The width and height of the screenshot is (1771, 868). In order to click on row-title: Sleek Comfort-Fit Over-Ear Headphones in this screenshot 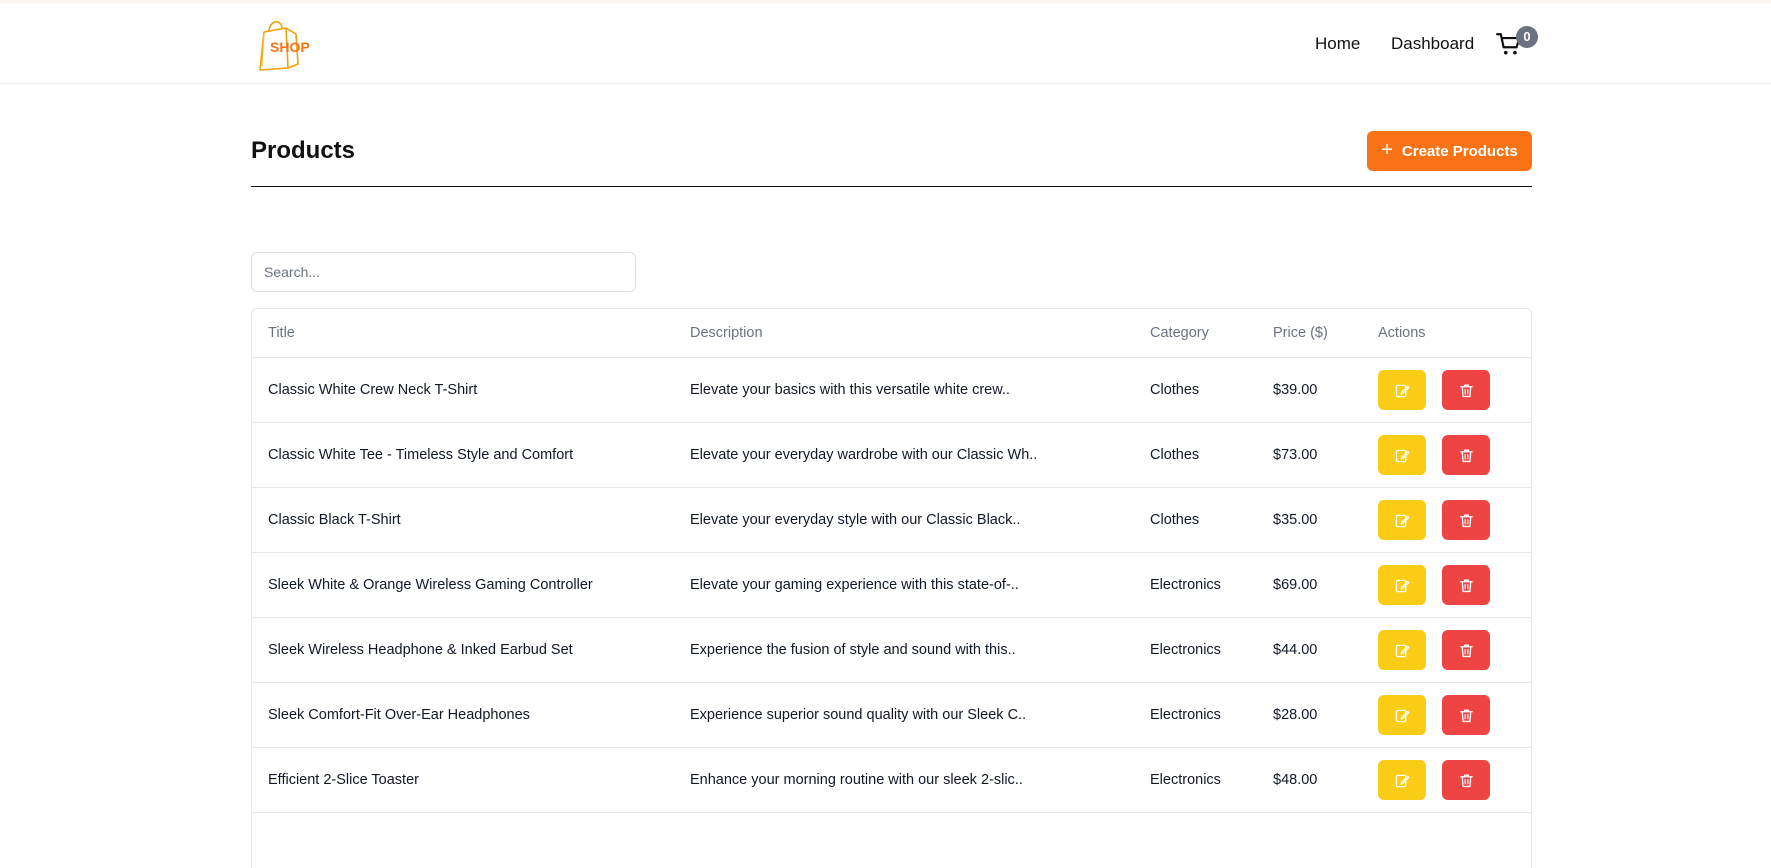, I will do `click(399, 715)`.